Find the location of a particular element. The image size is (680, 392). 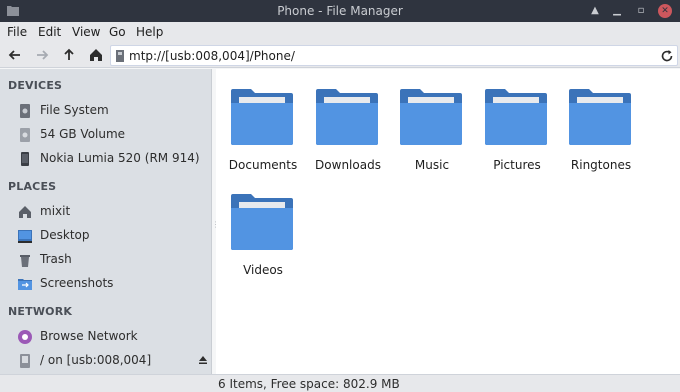

forward-button is located at coordinates (42, 55).